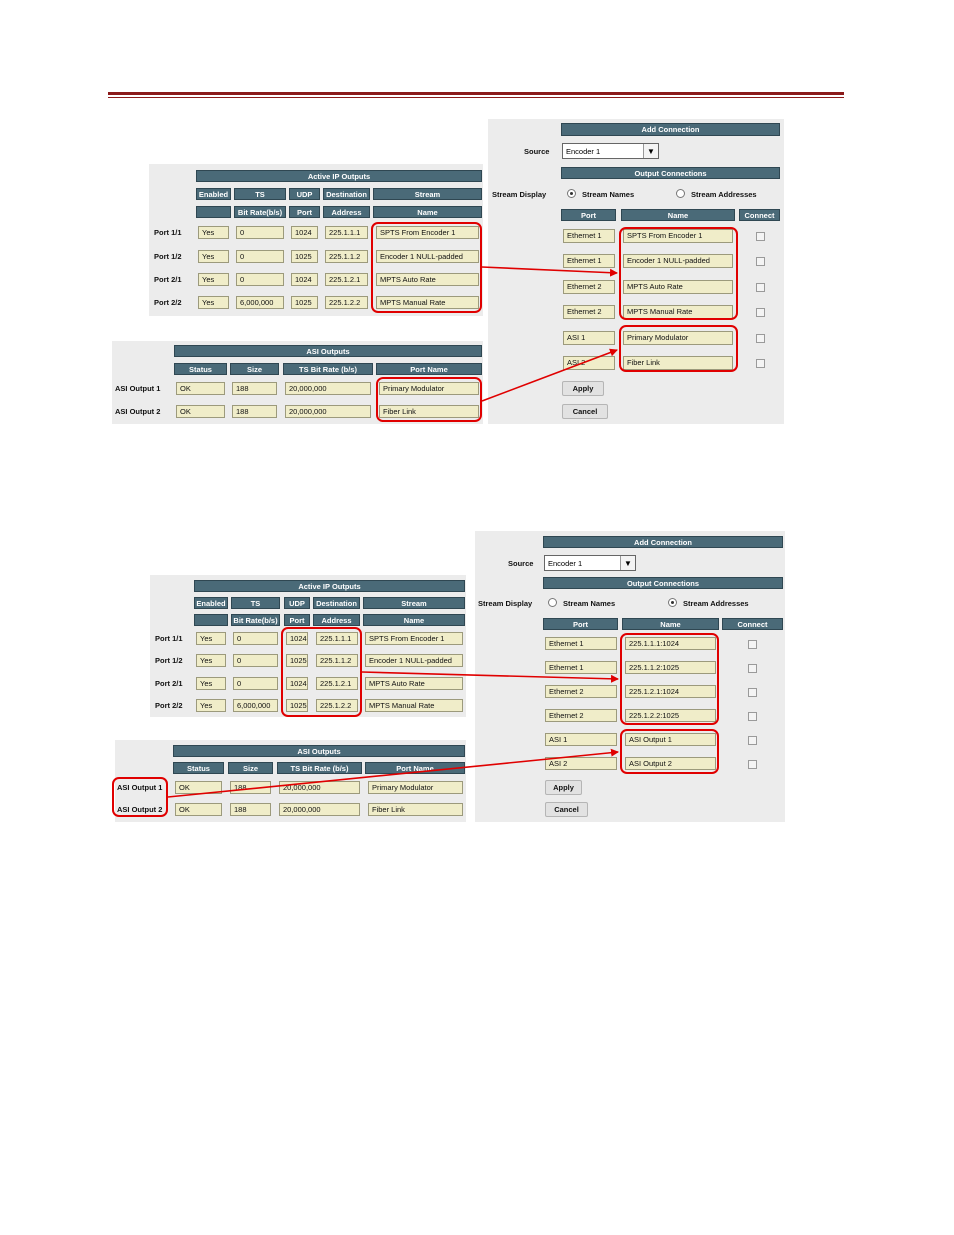 This screenshot has width=954, height=1235. Describe the element at coordinates (346, 279) in the screenshot. I see `ip-row-address: 225.1.2.1` at that location.